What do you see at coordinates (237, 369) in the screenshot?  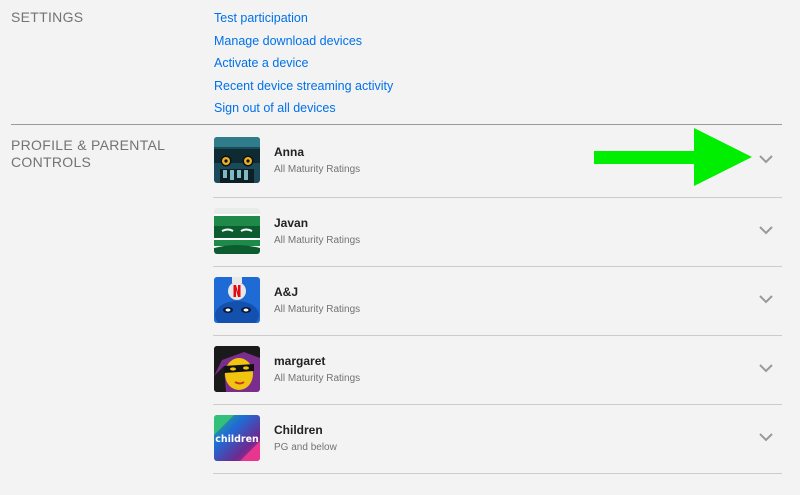 I see `masked-woman-icon` at bounding box center [237, 369].